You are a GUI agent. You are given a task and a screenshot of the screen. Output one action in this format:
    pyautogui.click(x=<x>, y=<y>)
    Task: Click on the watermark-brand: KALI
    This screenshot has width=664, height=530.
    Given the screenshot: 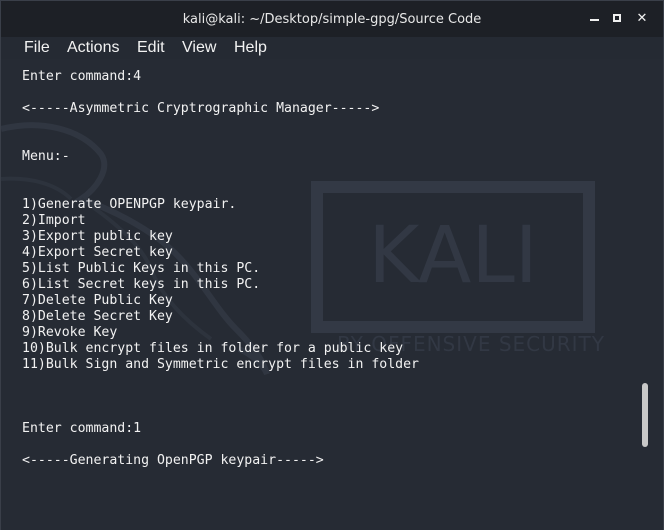 What is the action you would take?
    pyautogui.click(x=453, y=256)
    